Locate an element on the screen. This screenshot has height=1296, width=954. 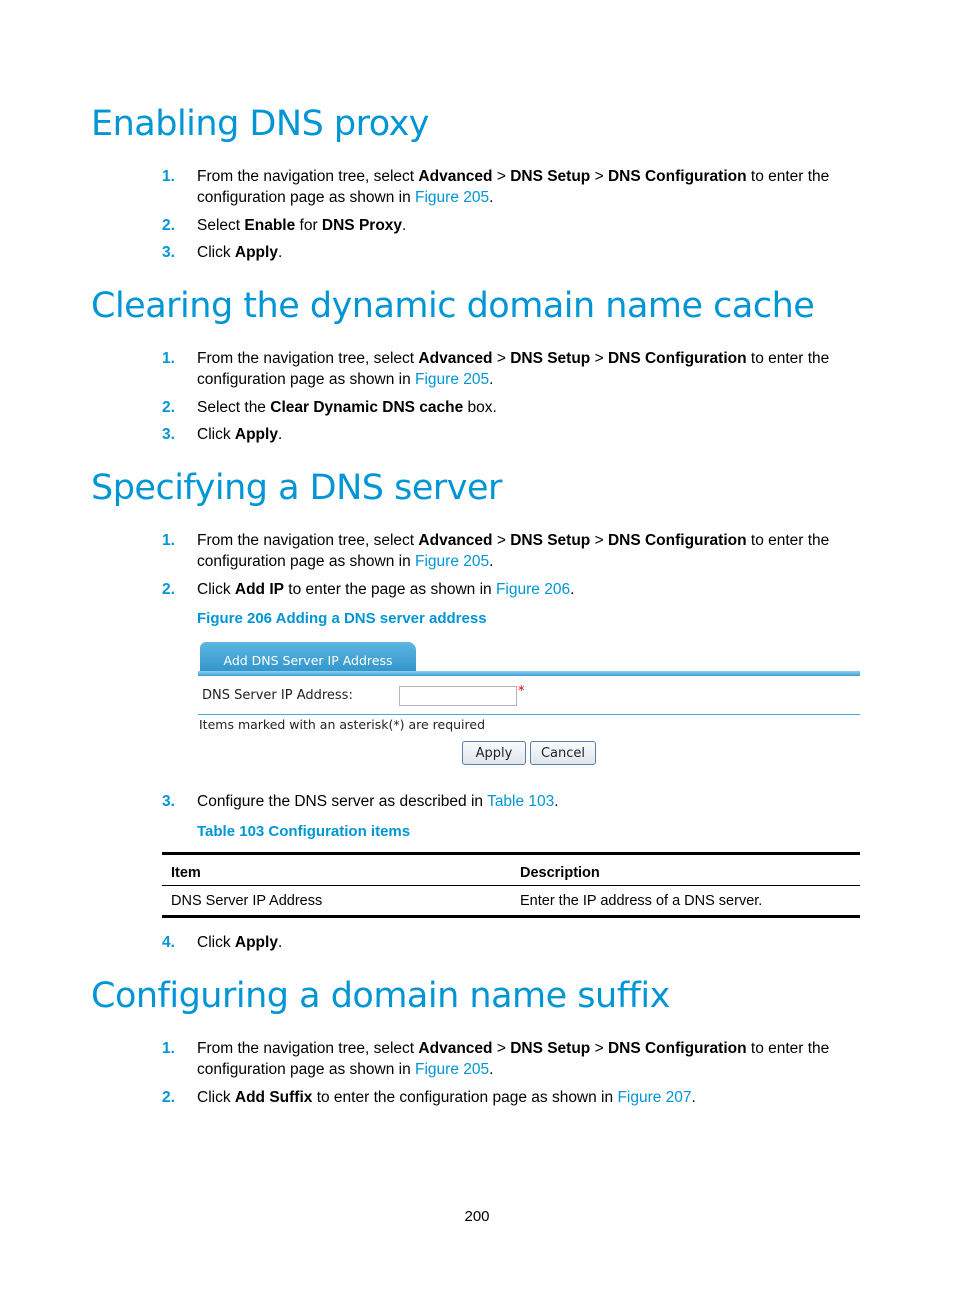
column-header-item: Item is located at coordinates (186, 873).